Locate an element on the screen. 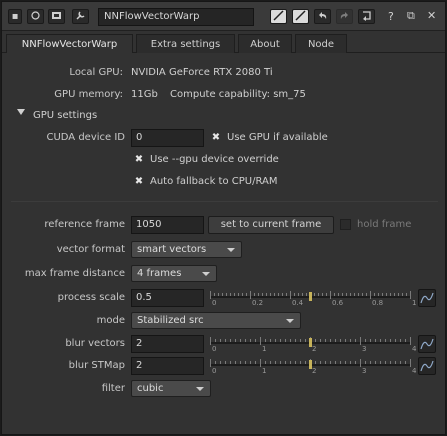  filter-dropdown: cubic is located at coordinates (171, 388).